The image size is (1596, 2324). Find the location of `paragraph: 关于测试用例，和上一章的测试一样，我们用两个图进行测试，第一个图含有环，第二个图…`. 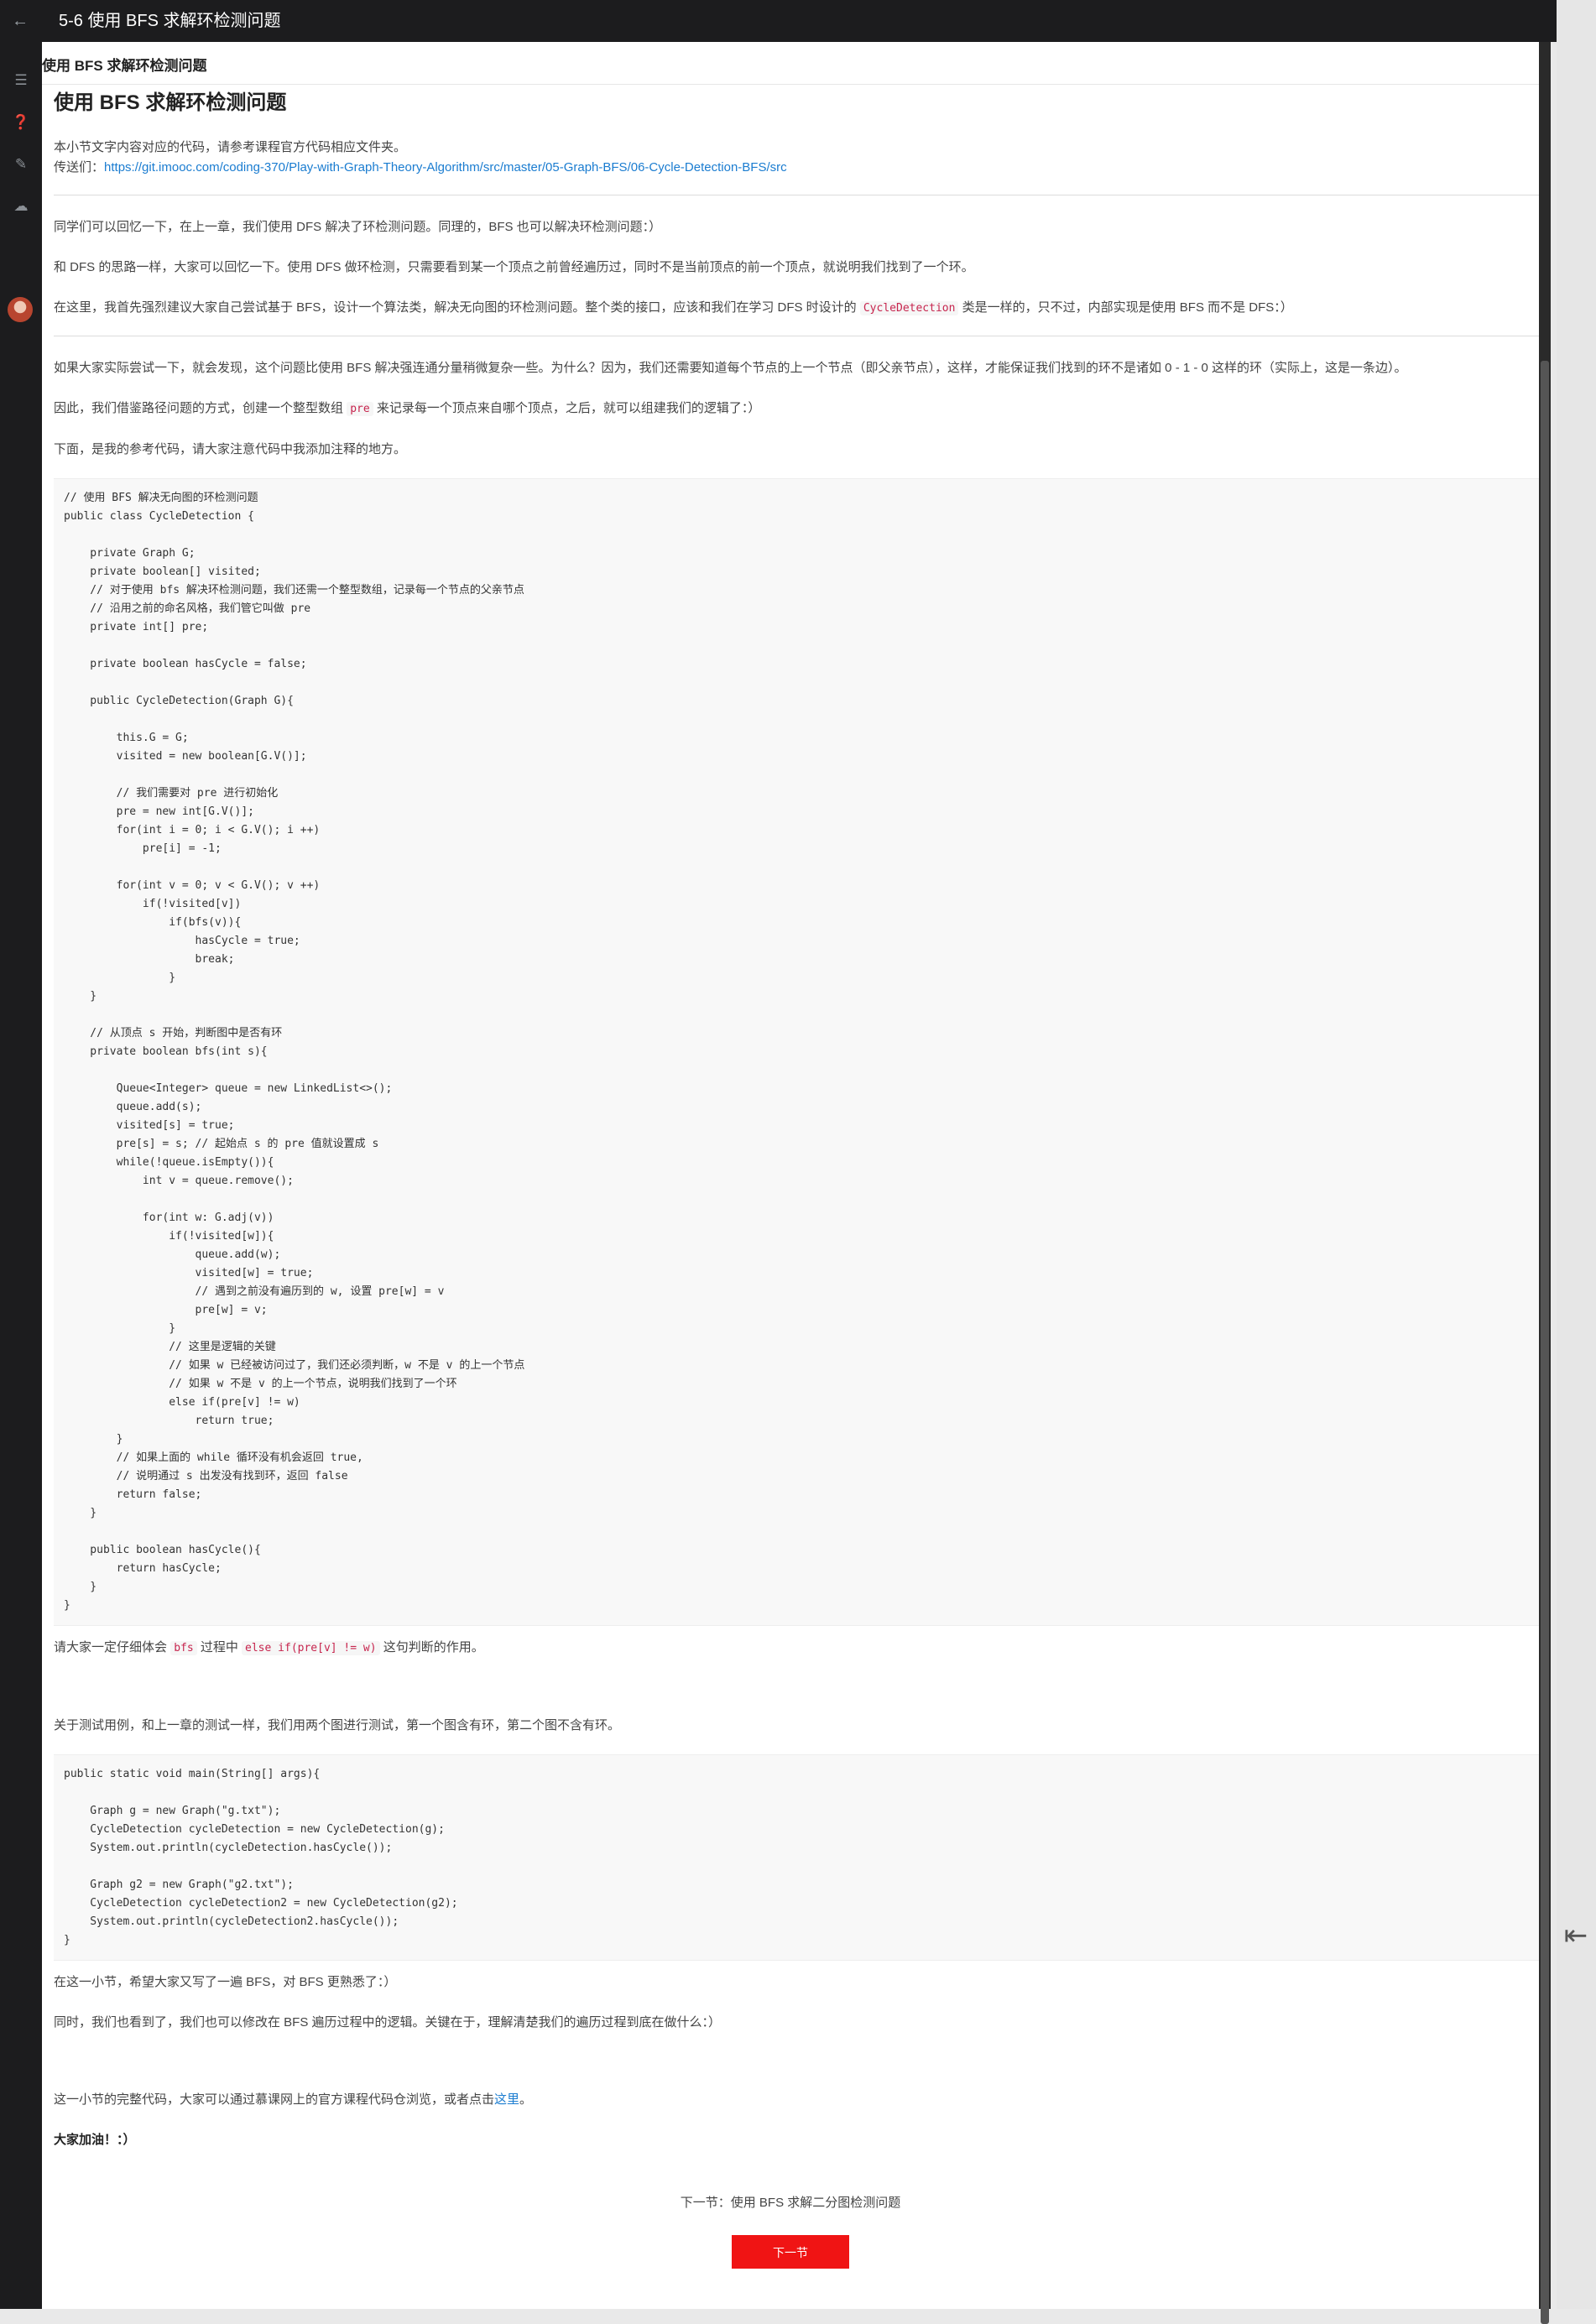

paragraph: 关于测试用例，和上一章的测试一样，我们用两个图进行测试，第一个图含有环，第二个图… is located at coordinates (337, 1725).